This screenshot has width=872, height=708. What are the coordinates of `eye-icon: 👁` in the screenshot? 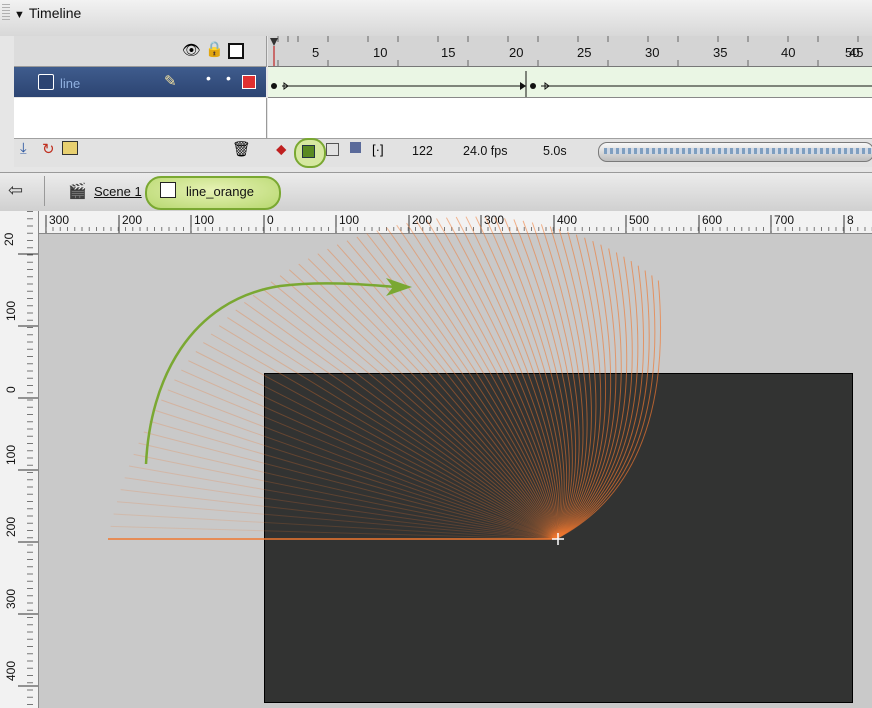 It's located at (191, 50).